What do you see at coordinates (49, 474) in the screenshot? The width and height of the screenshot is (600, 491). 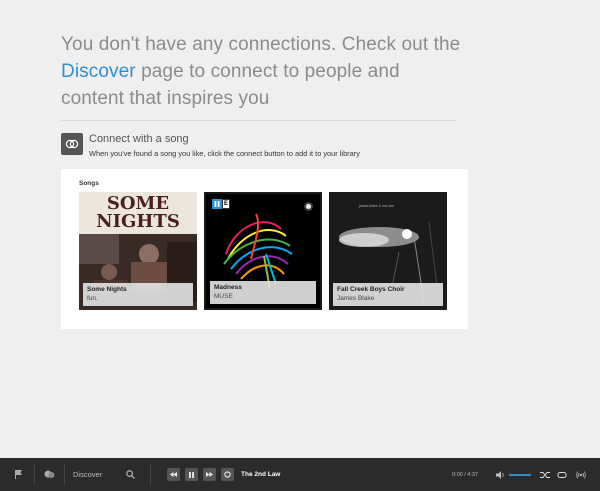 I see `comments-icon` at bounding box center [49, 474].